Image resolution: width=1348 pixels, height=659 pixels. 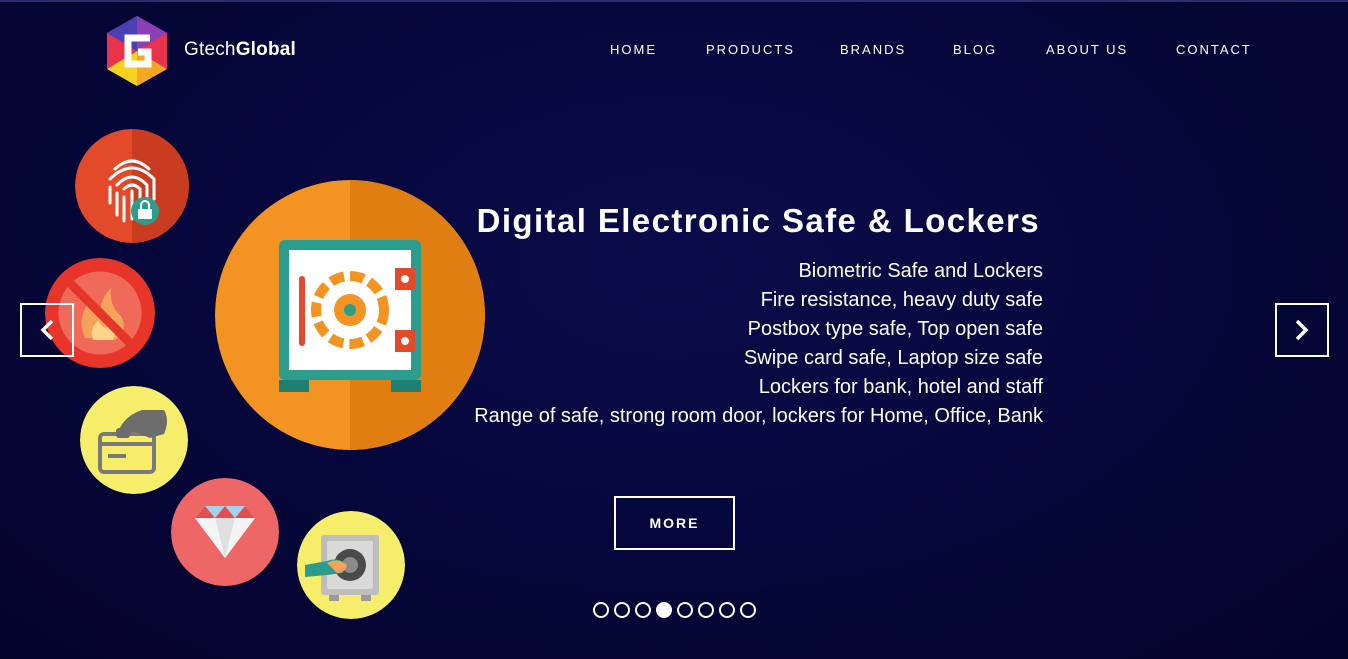 I want to click on more-button: MORE, so click(x=674, y=523).